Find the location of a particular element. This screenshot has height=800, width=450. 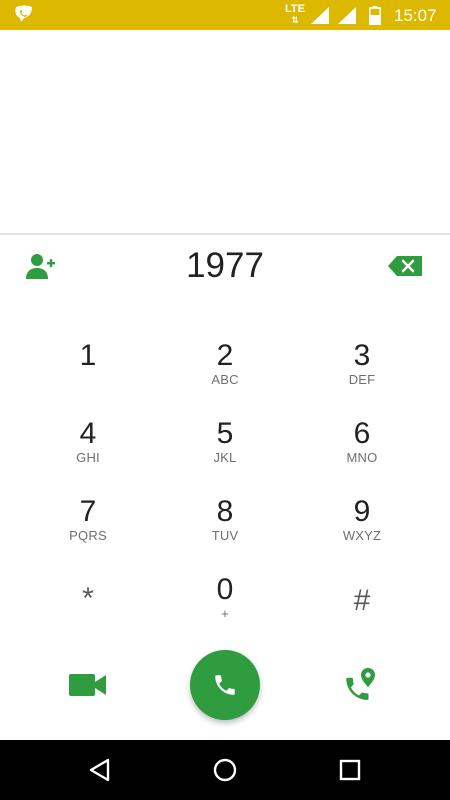

backspace-icon is located at coordinates (405, 266).